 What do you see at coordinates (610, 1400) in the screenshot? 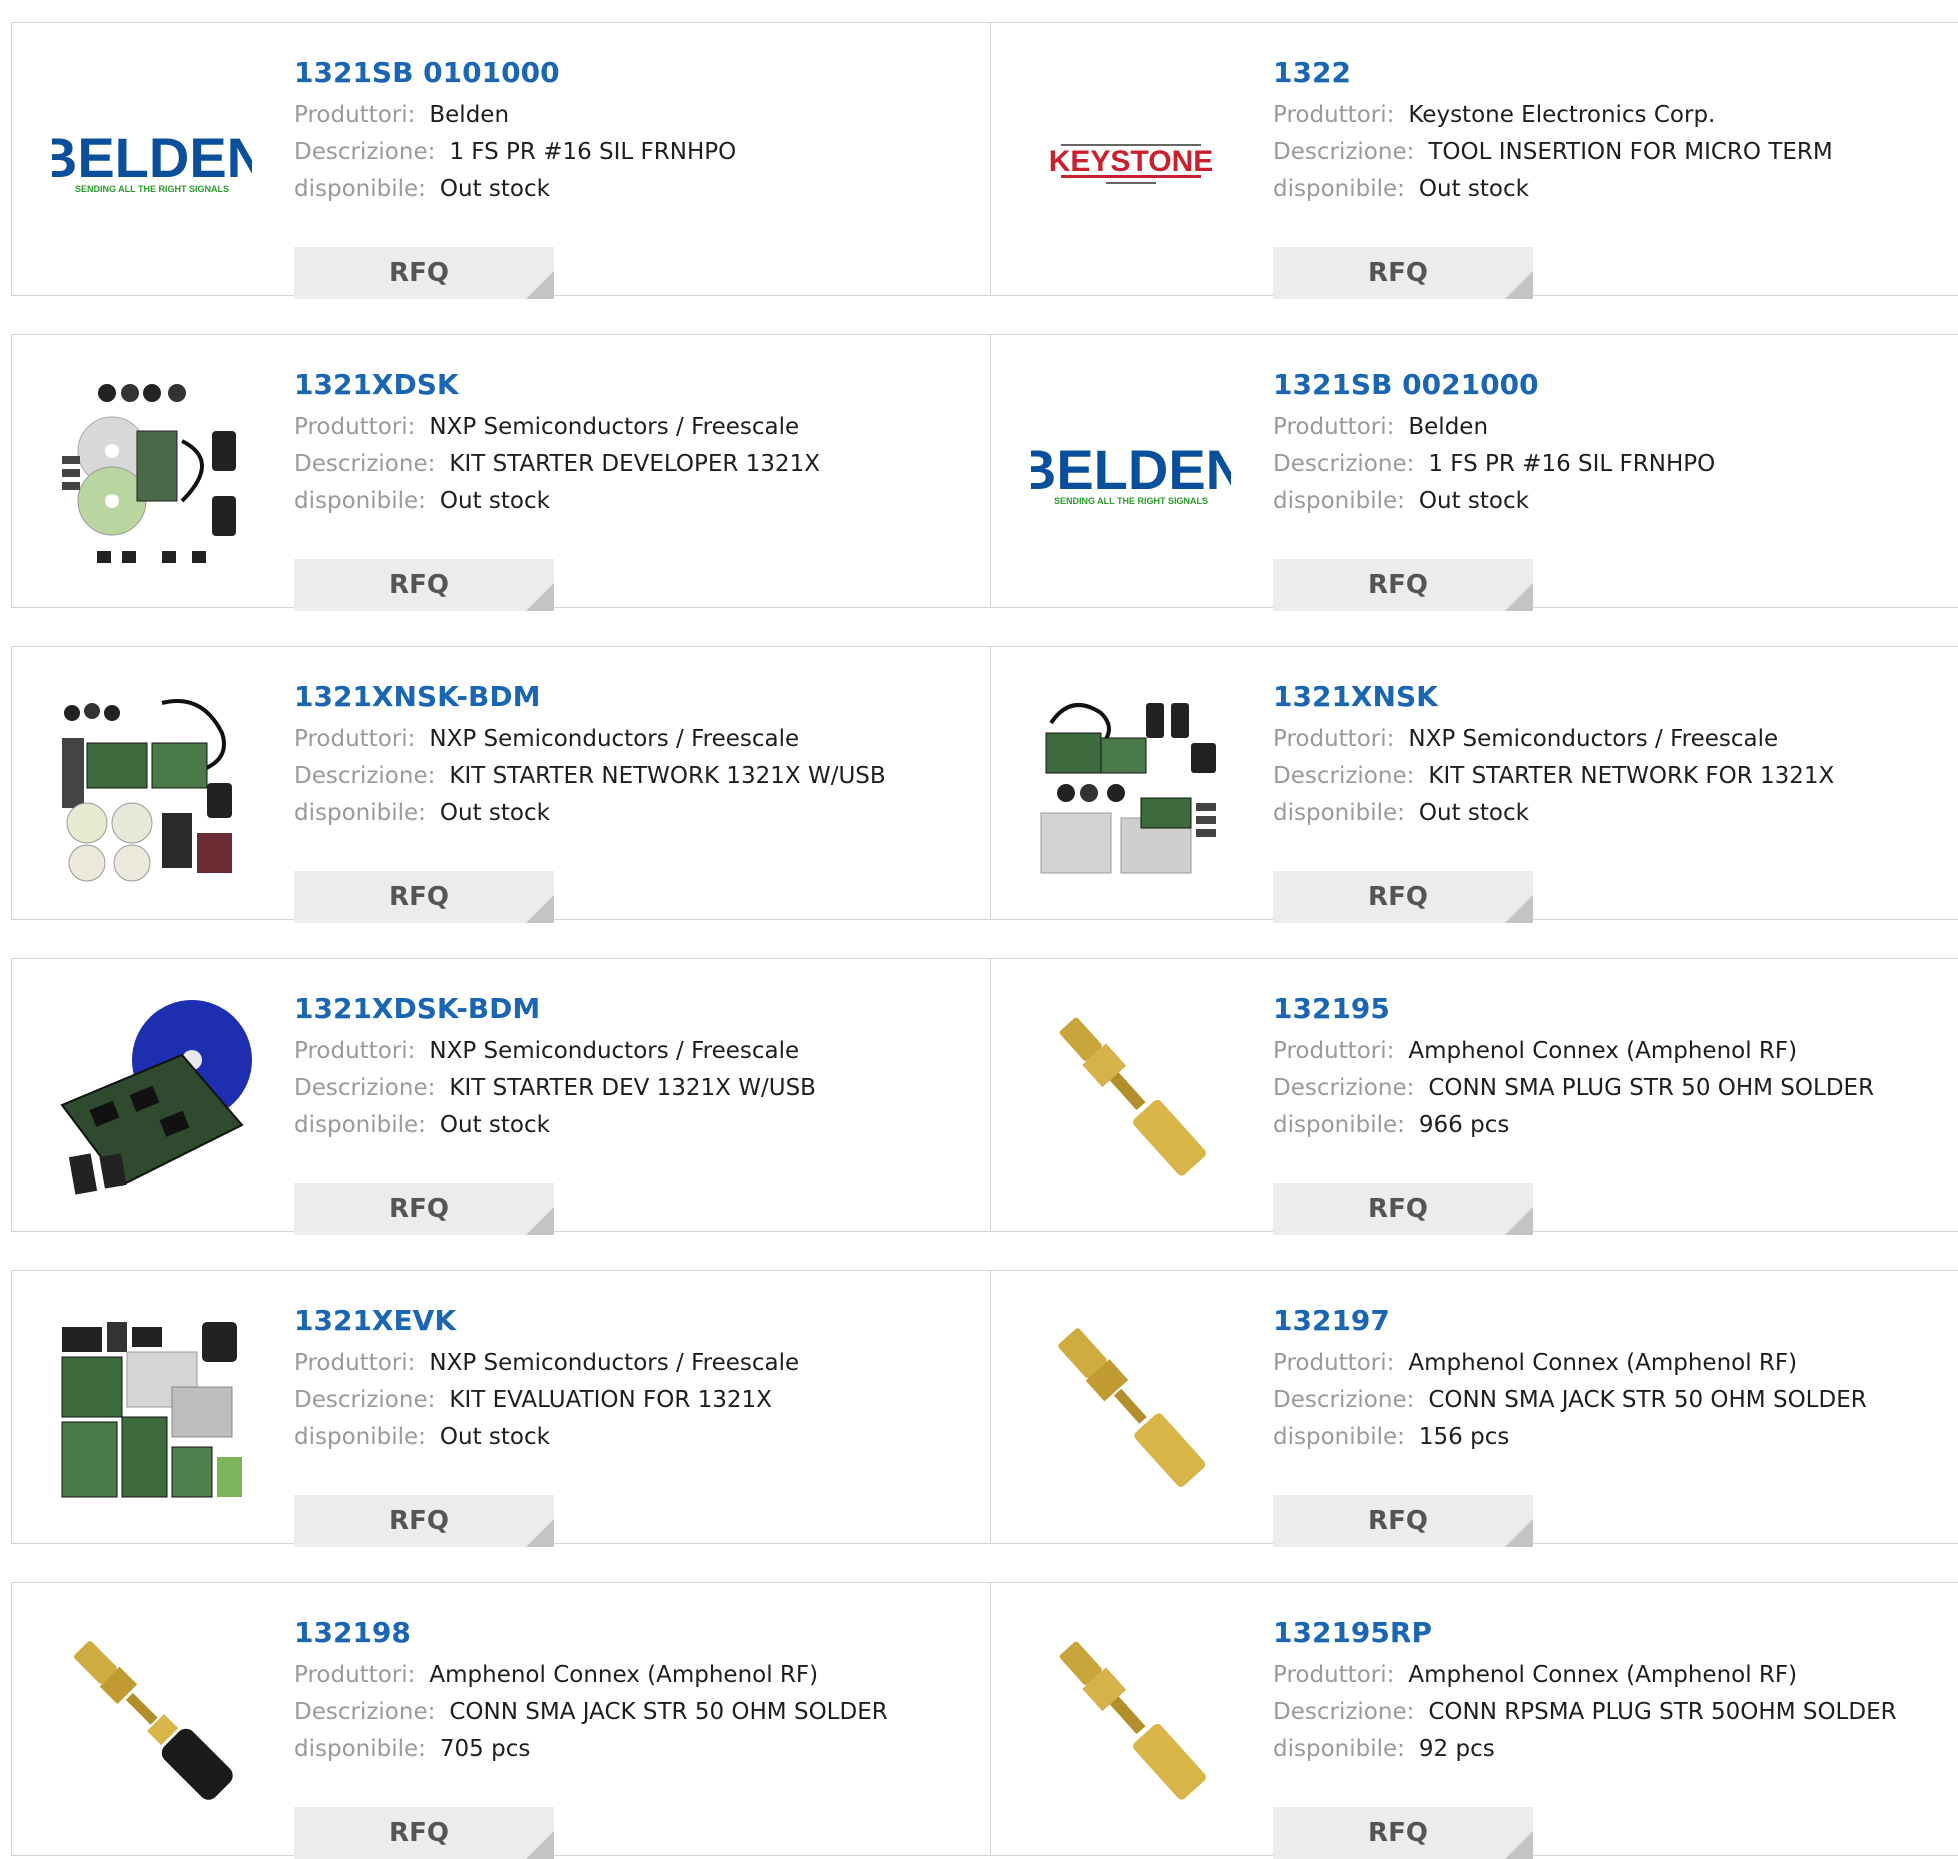
I see `description-value: KIT EVALUATION FOR 1321X` at bounding box center [610, 1400].